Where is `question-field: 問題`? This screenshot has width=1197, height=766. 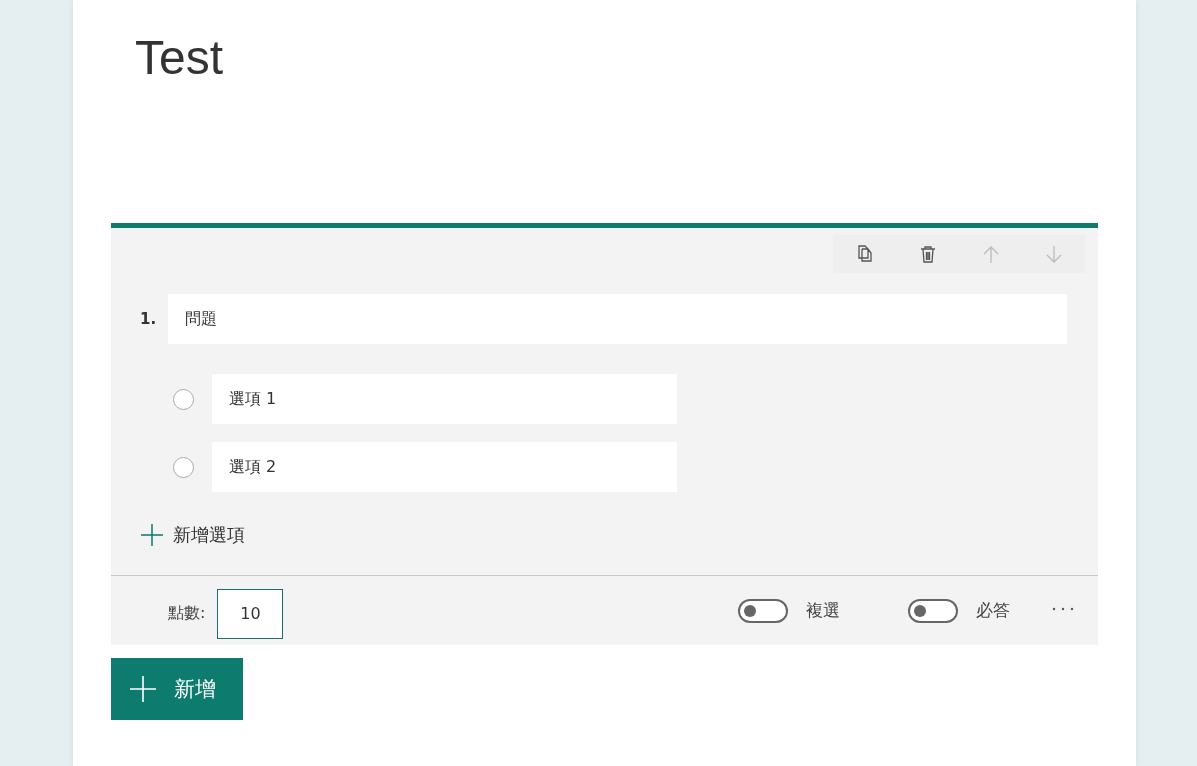
question-field: 問題 is located at coordinates (617, 319).